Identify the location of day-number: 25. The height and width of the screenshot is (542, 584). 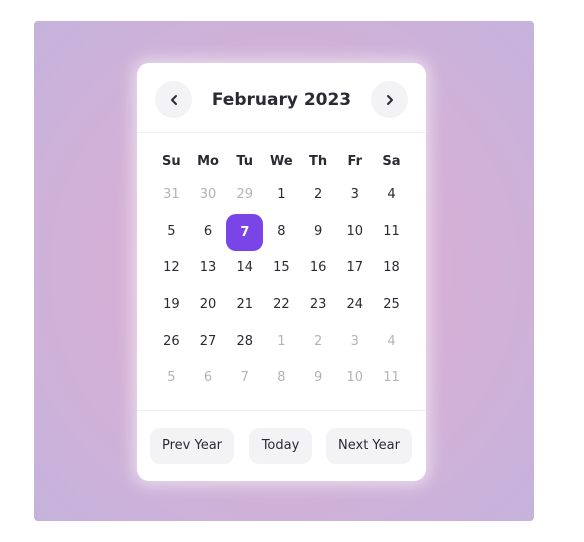
(391, 305).